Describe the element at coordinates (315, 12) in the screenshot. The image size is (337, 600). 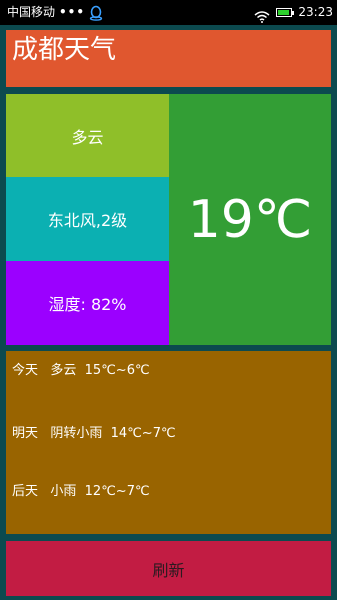
I see `clock-time: 23:23` at that location.